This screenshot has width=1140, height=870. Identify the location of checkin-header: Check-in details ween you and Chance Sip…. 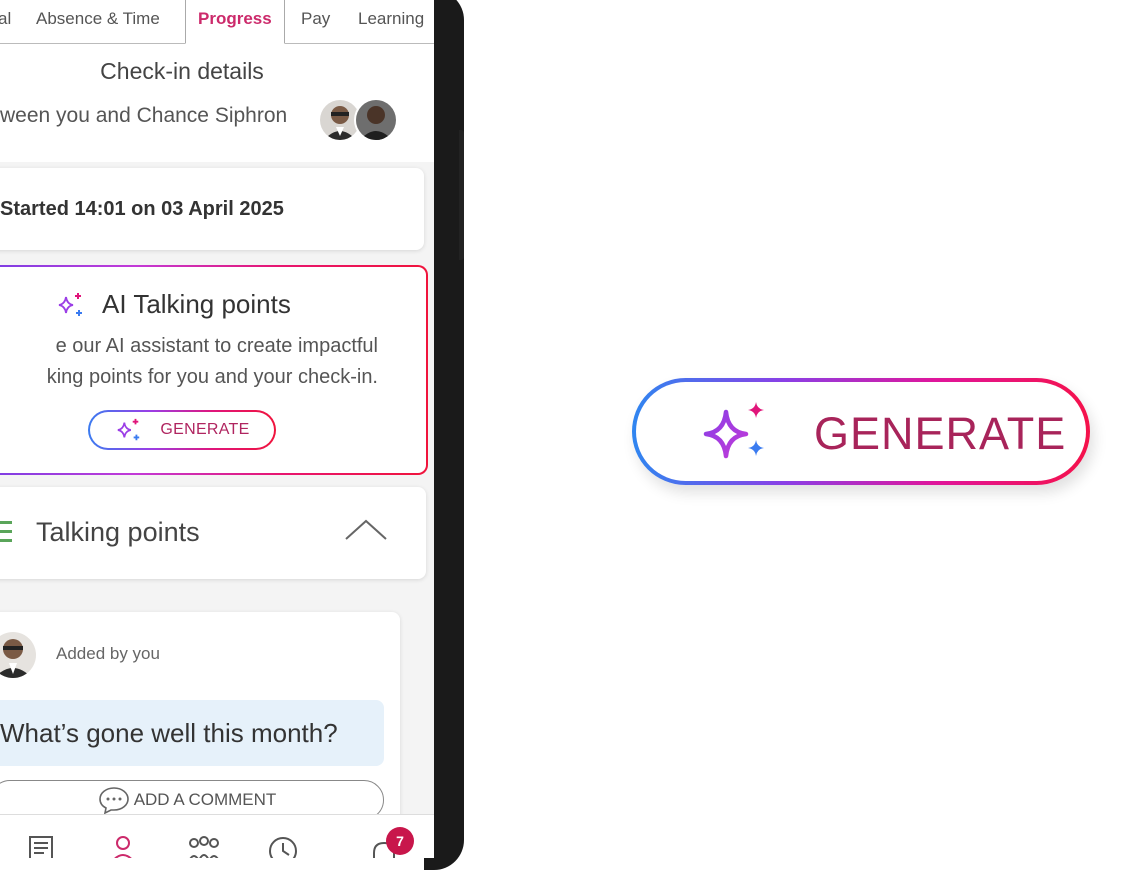
(217, 103).